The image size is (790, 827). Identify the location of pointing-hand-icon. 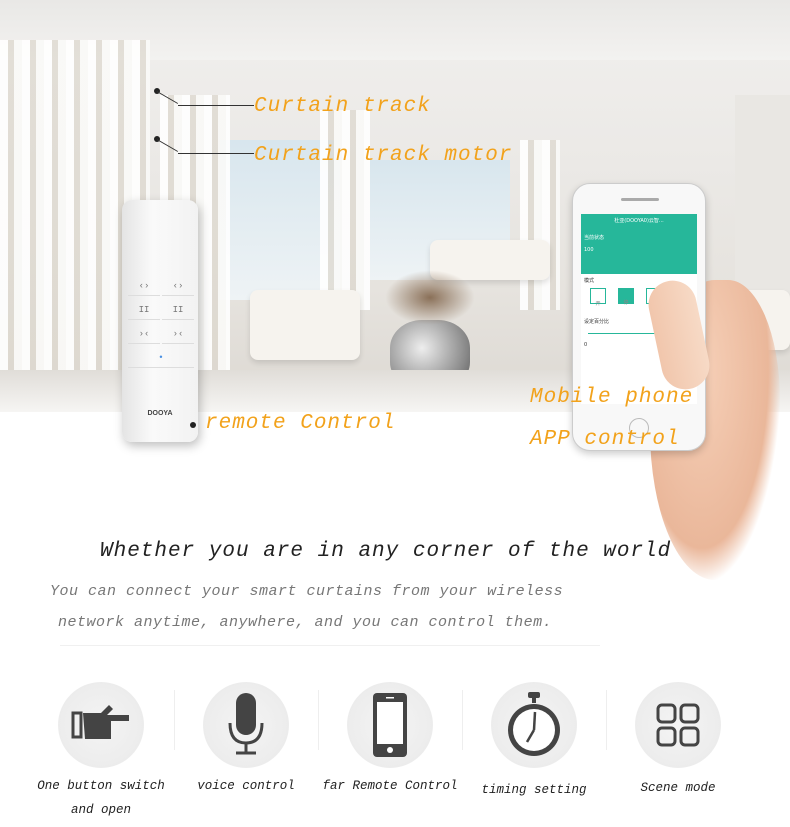
(100, 722).